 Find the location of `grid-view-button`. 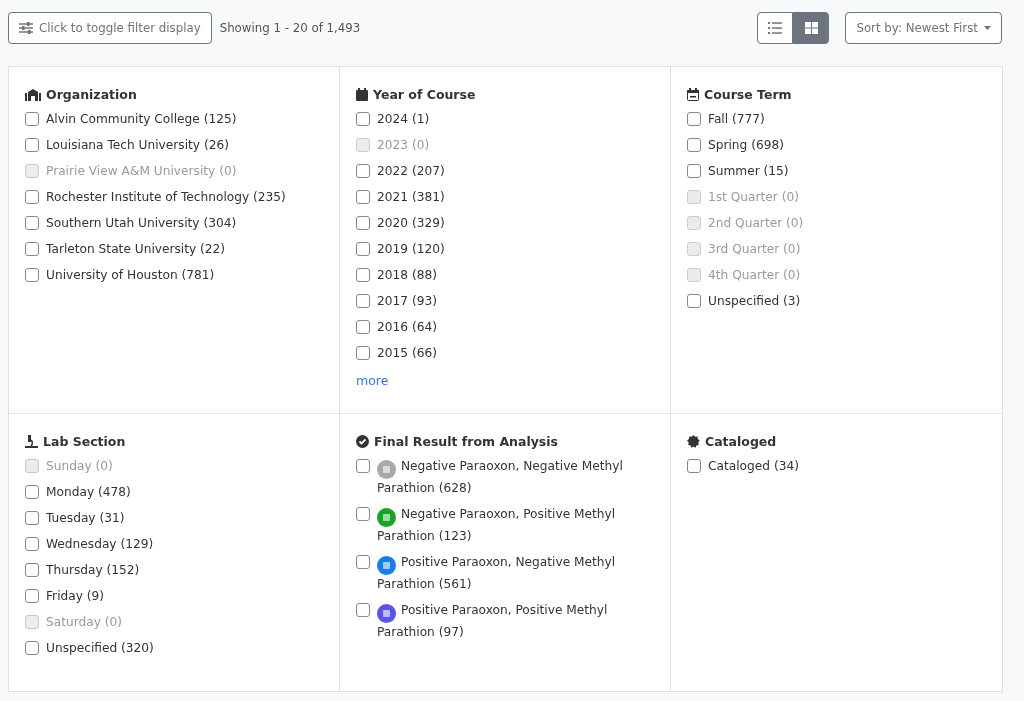

grid-view-button is located at coordinates (811, 28).